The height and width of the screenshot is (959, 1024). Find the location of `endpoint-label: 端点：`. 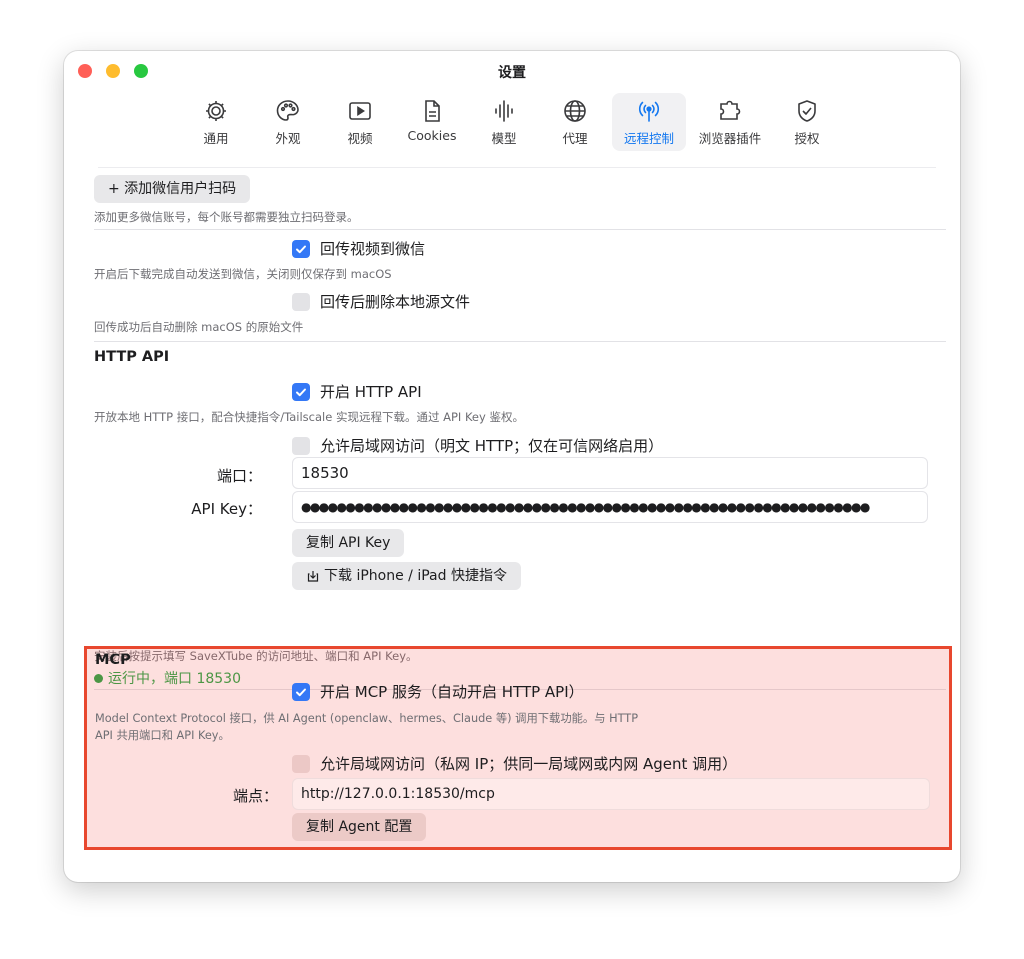

endpoint-label: 端点： is located at coordinates (255, 796).